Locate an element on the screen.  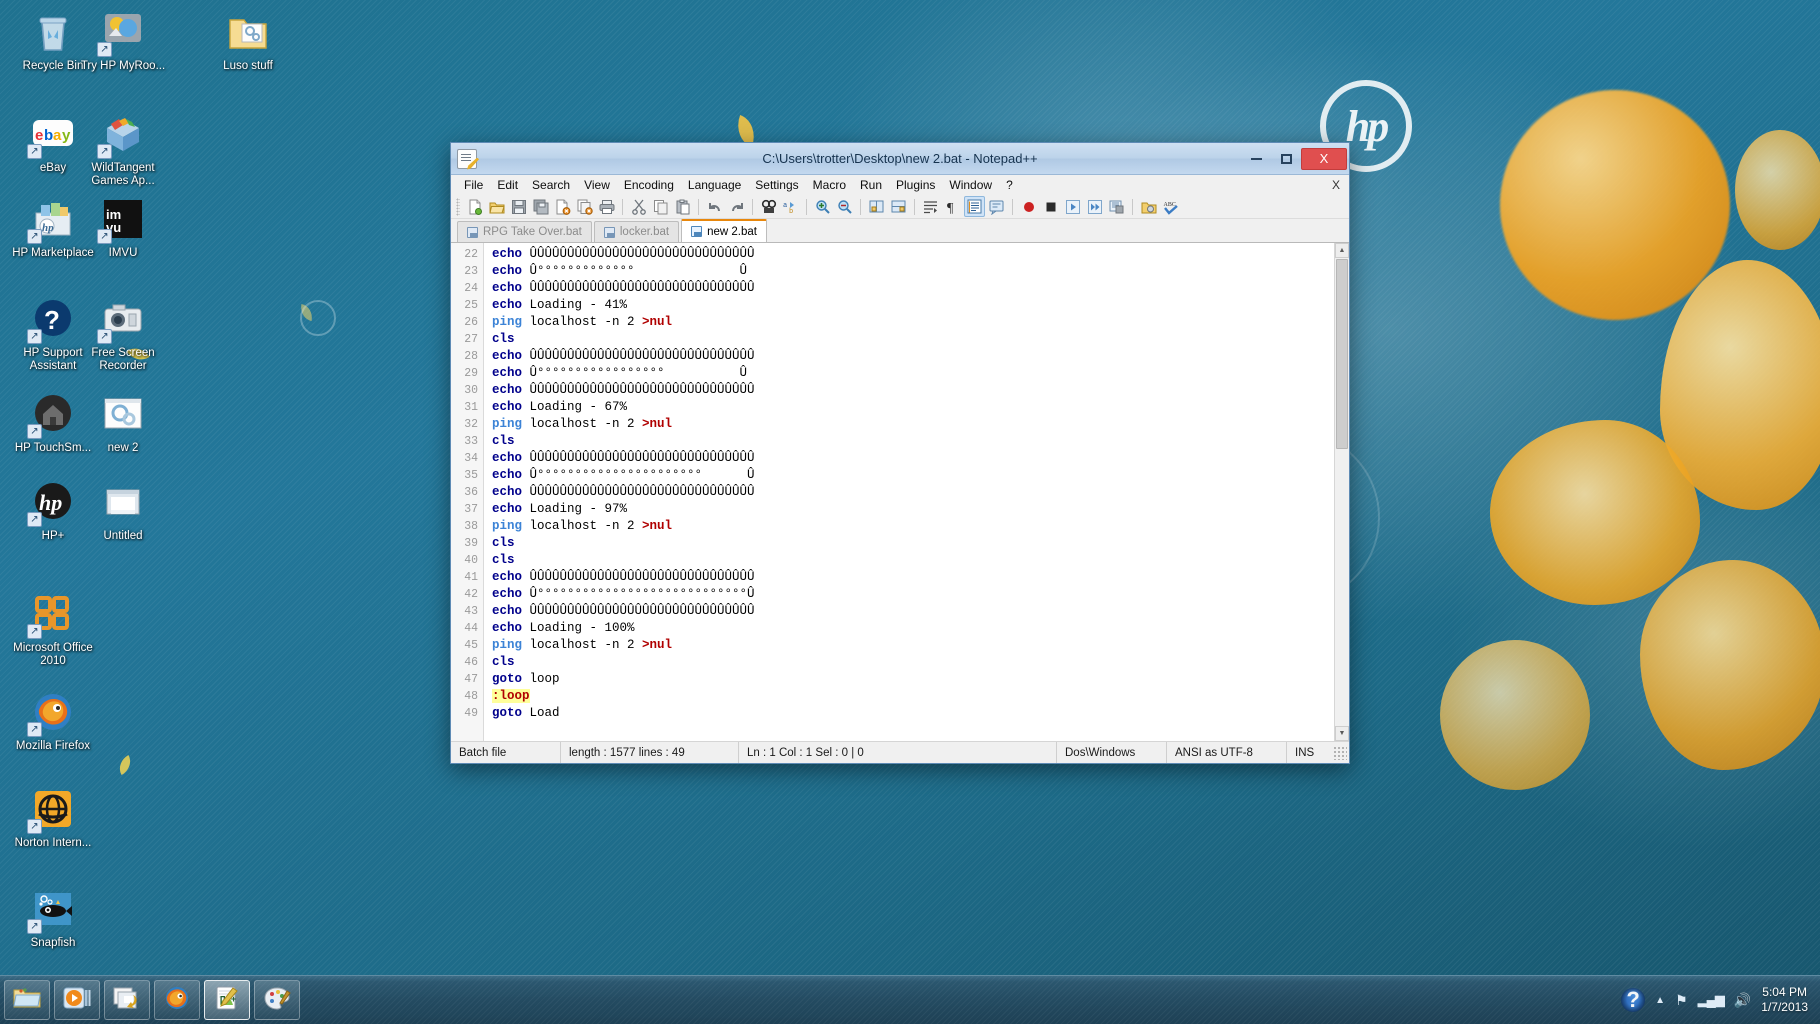
menu-item-macro: Macro is located at coordinates (829, 185).